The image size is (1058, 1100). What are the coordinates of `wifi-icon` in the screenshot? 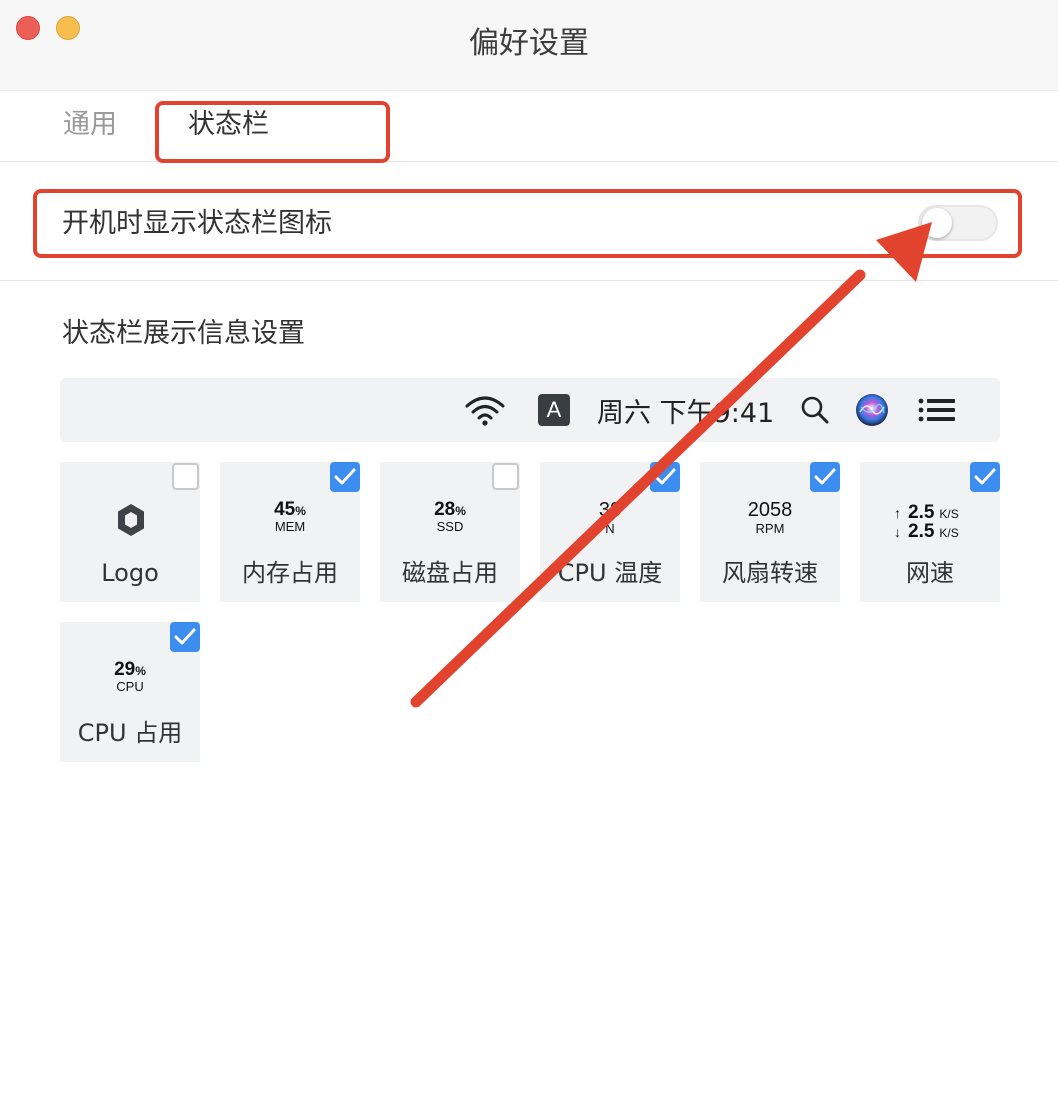 It's located at (485, 410).